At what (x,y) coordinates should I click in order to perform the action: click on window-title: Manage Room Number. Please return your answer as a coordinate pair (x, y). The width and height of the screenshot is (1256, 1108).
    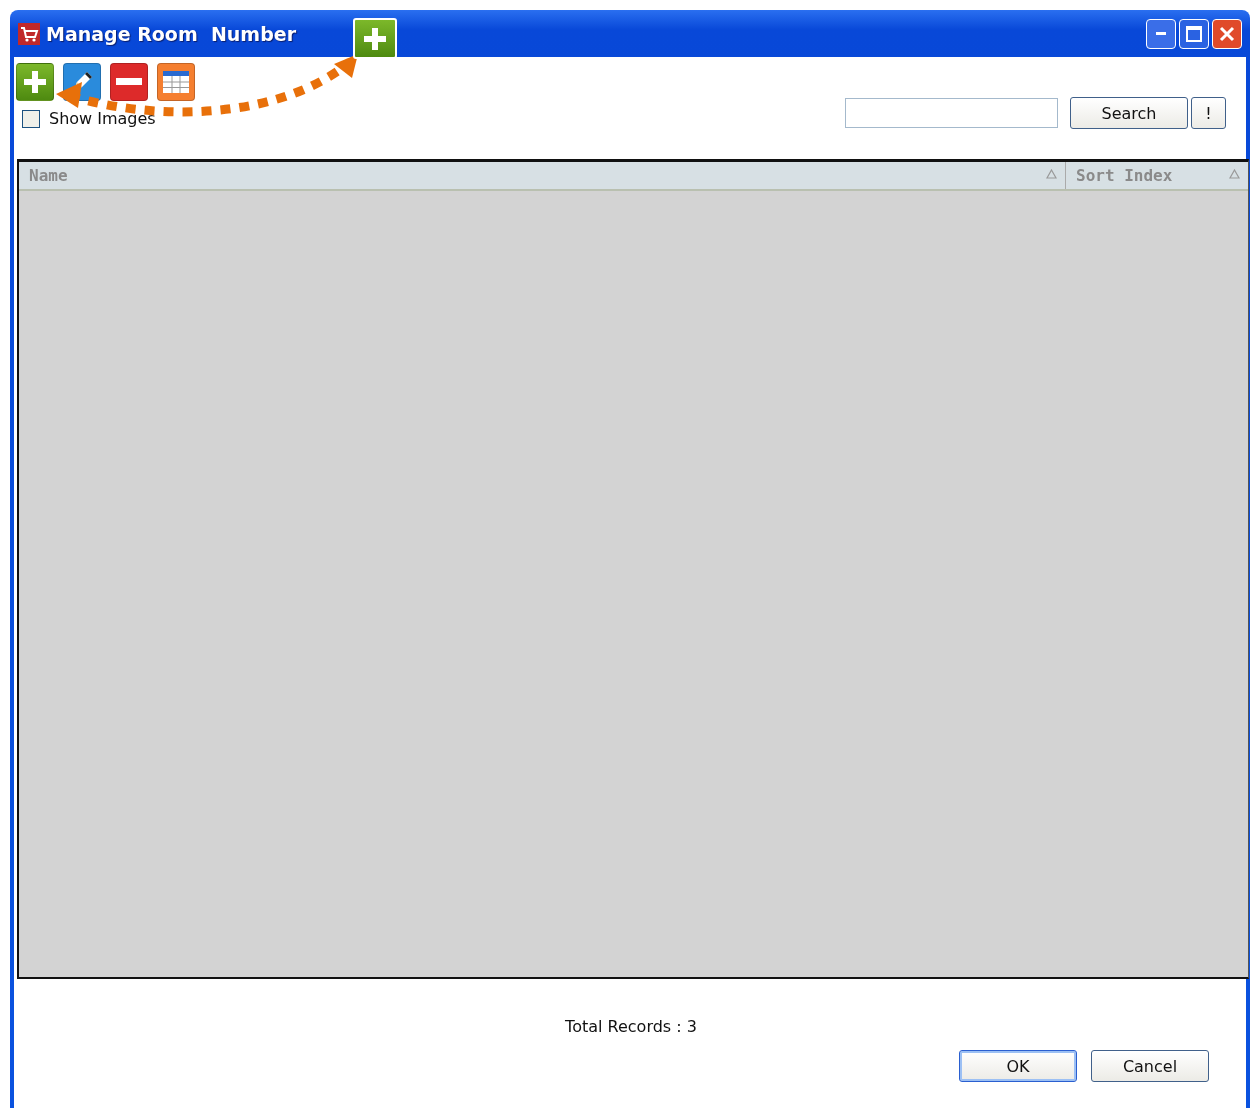
    Looking at the image, I should click on (171, 33).